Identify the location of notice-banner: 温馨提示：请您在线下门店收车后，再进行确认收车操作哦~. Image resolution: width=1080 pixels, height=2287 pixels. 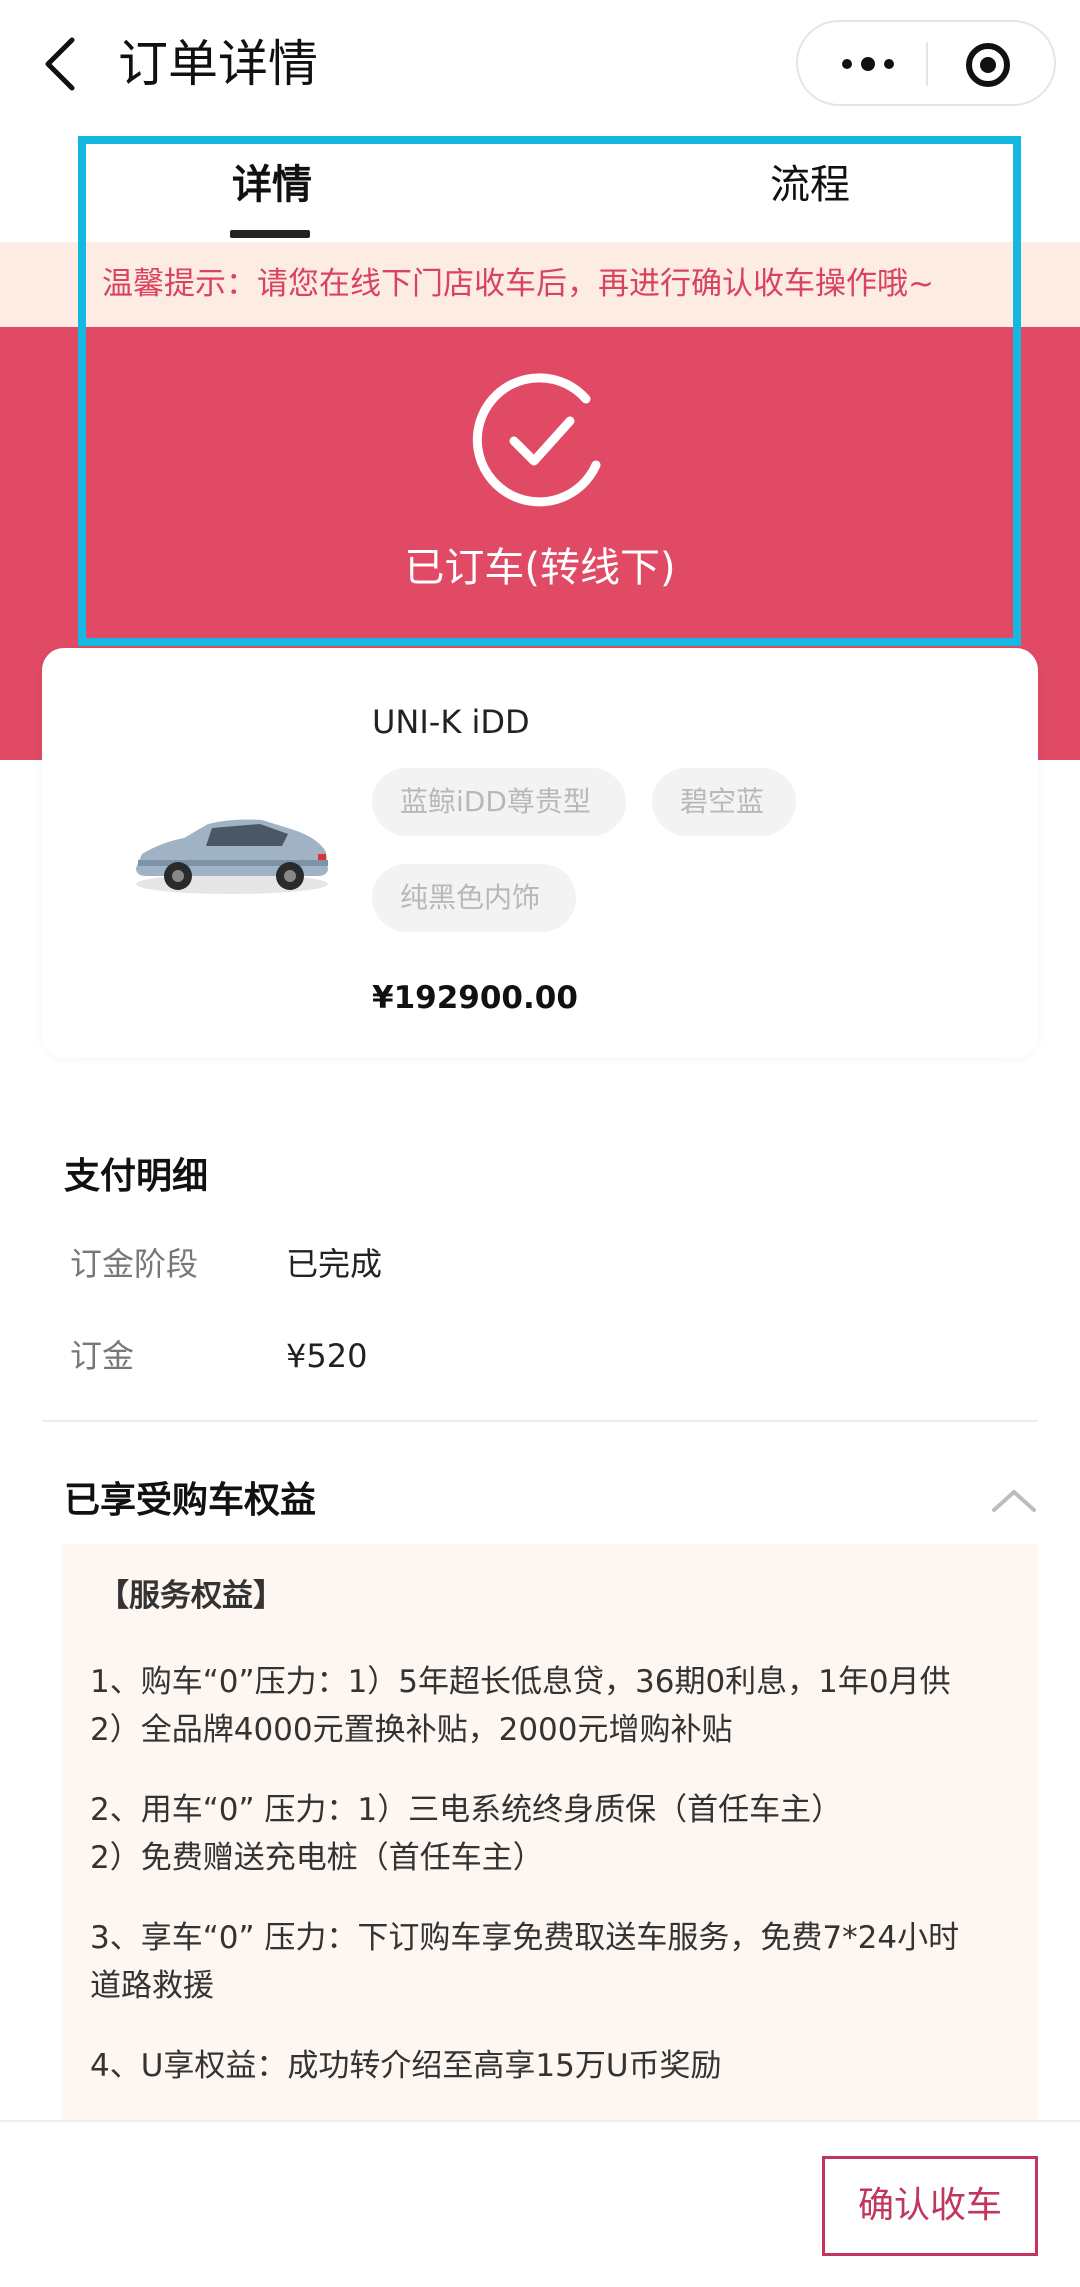
(540, 284).